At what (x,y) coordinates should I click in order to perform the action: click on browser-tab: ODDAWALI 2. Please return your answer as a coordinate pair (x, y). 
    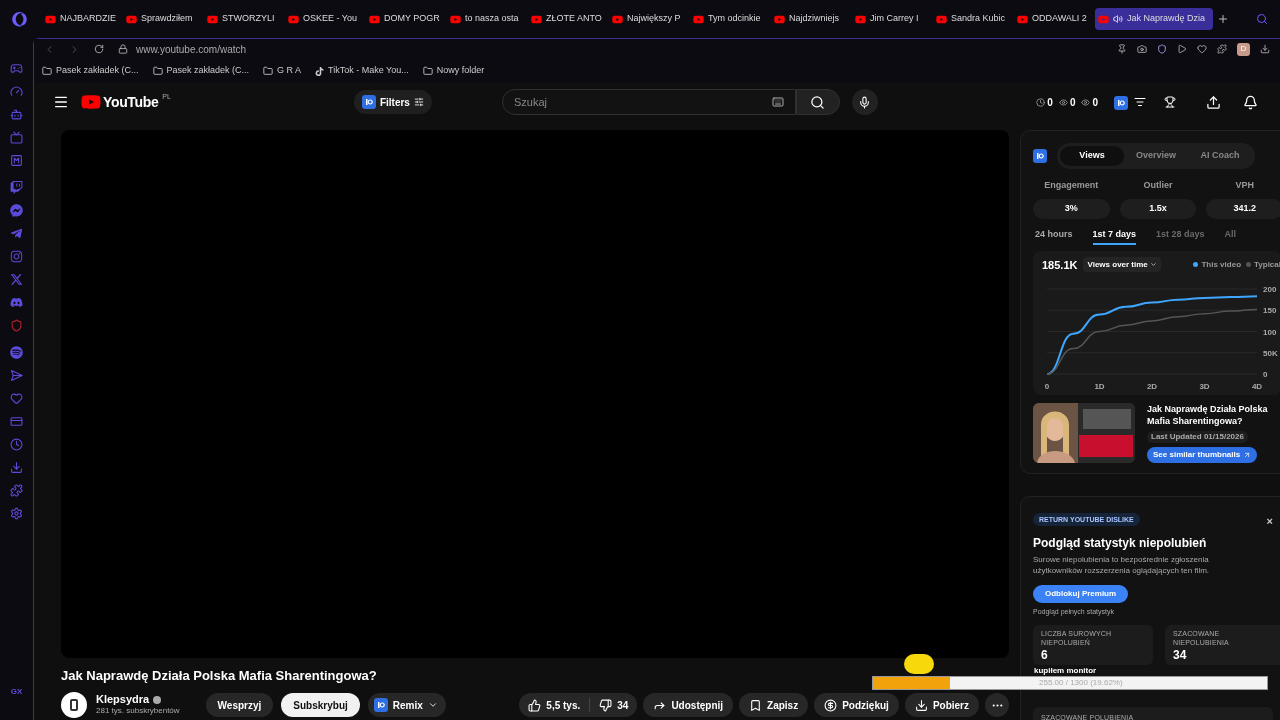
    Looking at the image, I should click on (1054, 19).